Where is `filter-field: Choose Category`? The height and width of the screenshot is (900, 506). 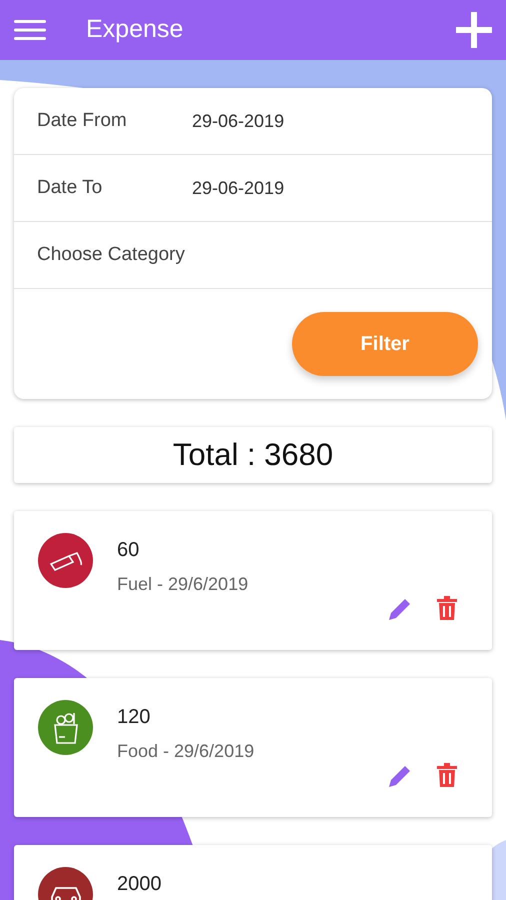 filter-field: Choose Category is located at coordinates (253, 255).